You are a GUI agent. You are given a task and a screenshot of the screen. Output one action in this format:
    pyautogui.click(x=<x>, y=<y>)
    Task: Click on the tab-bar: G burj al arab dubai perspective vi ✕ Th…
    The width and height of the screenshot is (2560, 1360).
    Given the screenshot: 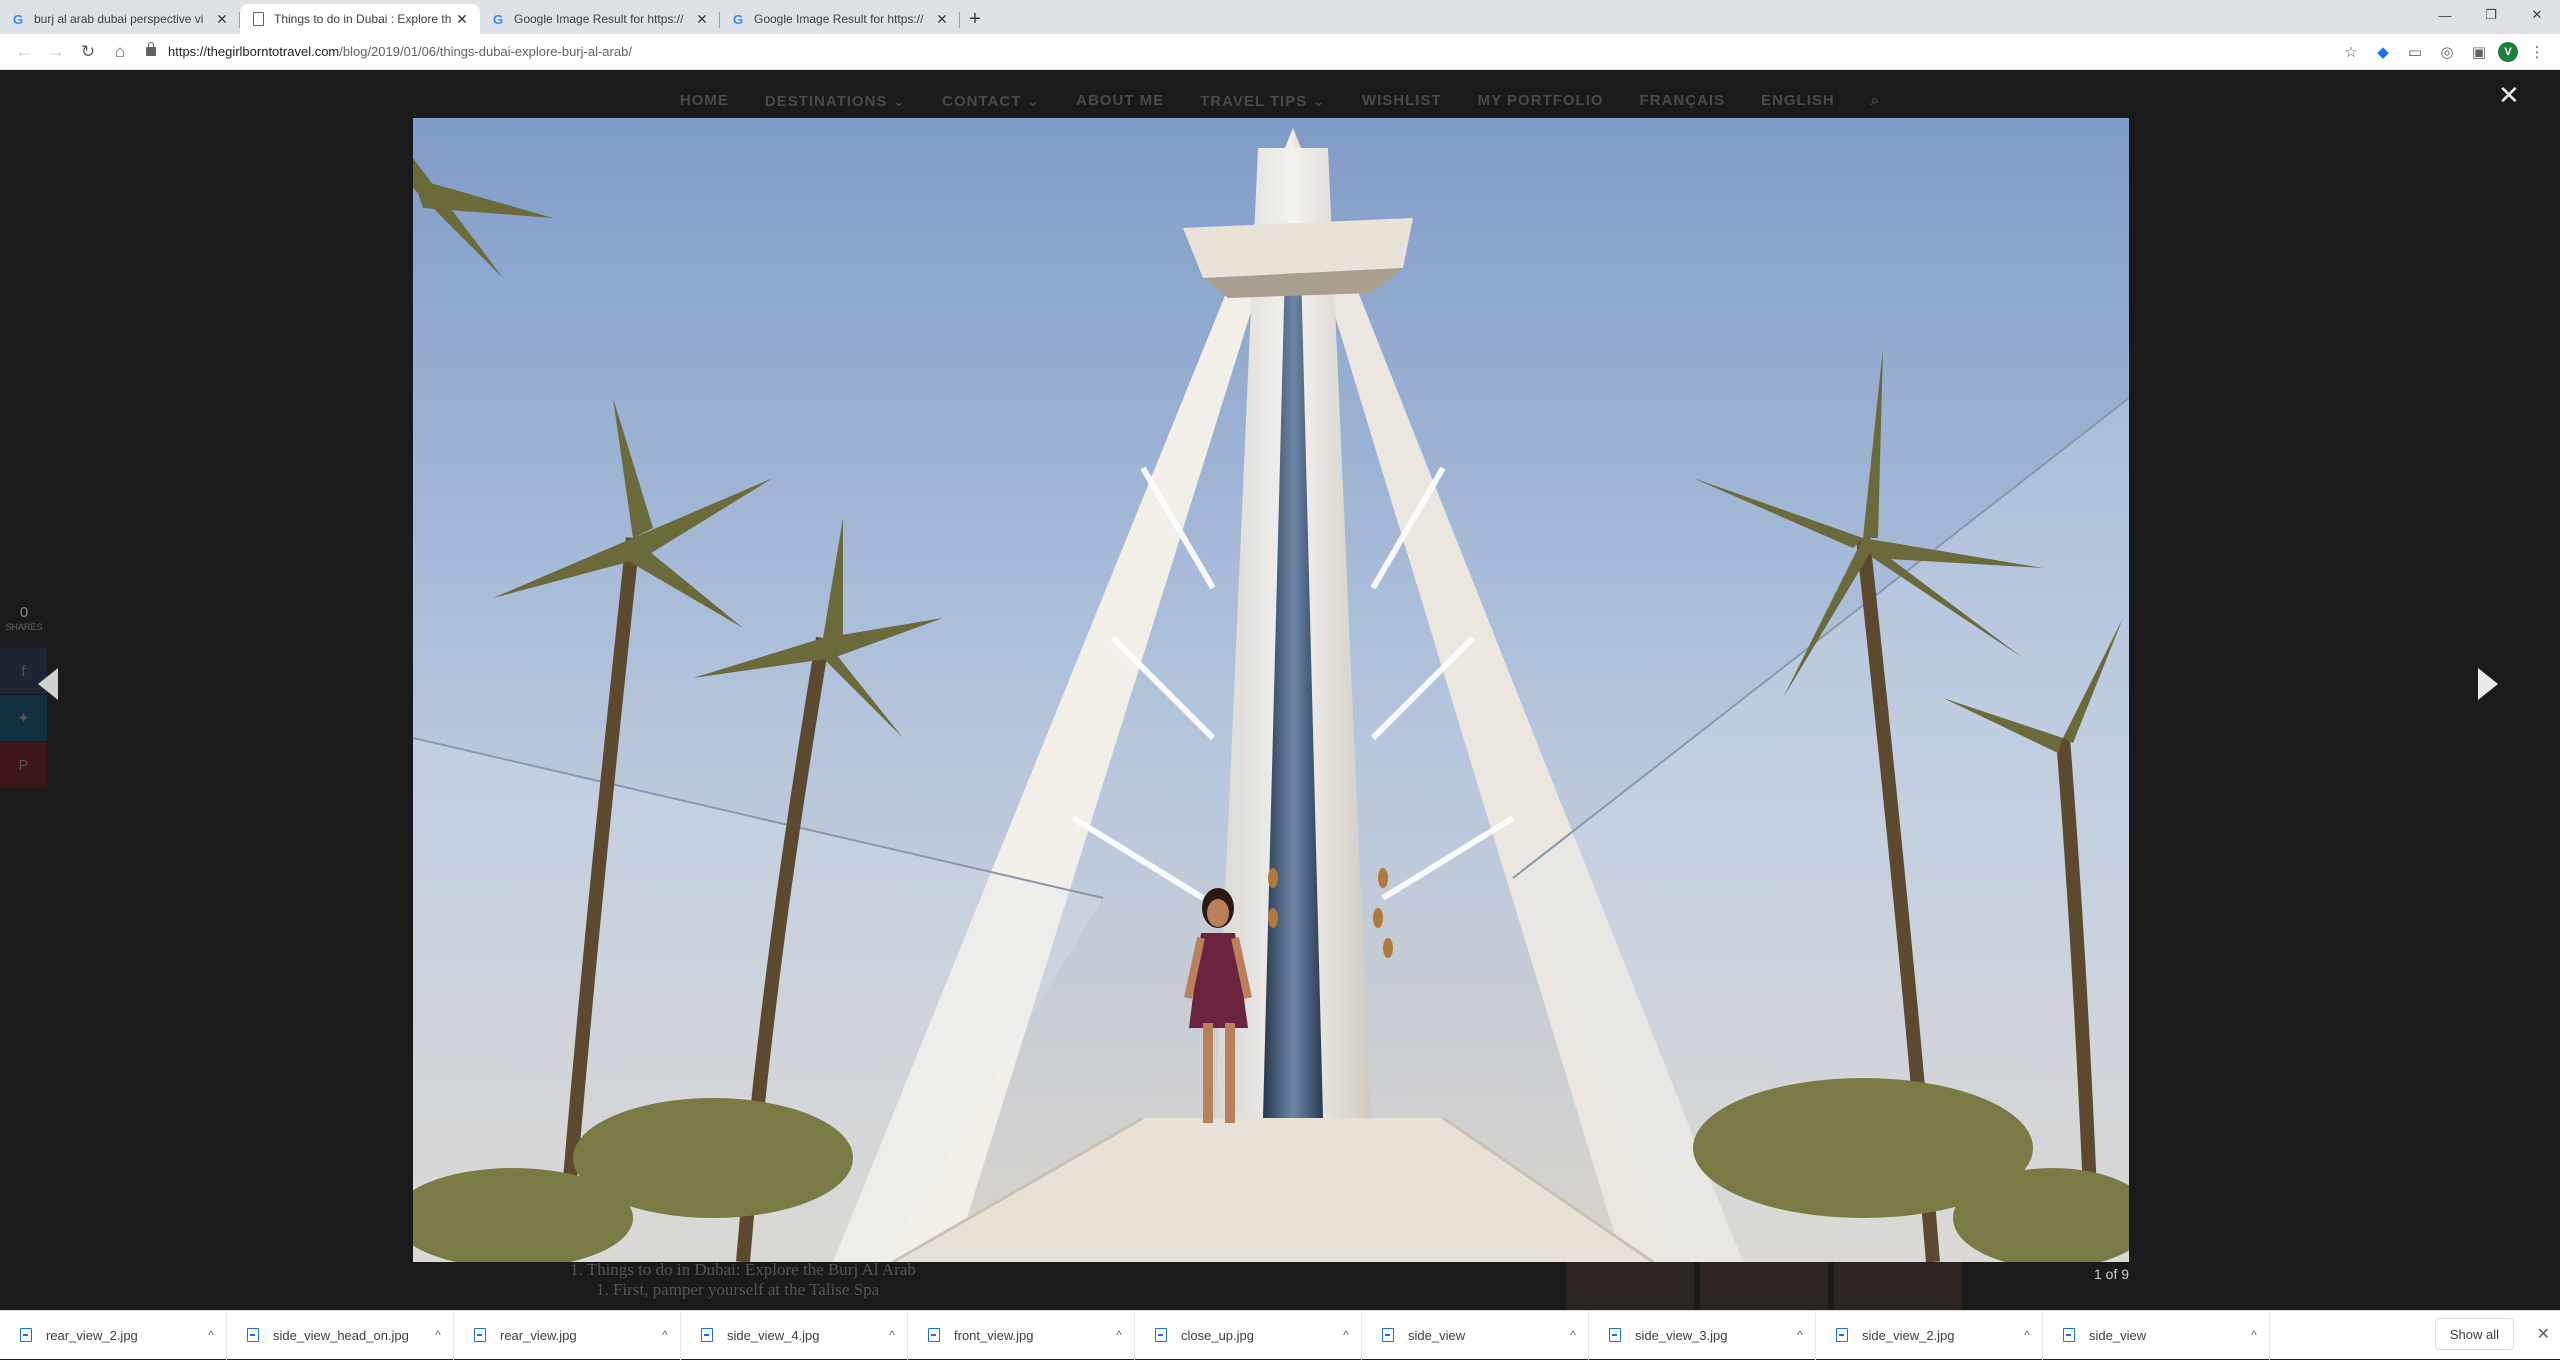 What is the action you would take?
    pyautogui.click(x=1280, y=17)
    